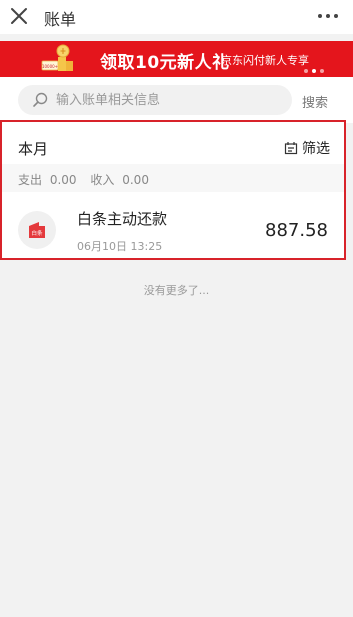  I want to click on close-icon, so click(19, 16).